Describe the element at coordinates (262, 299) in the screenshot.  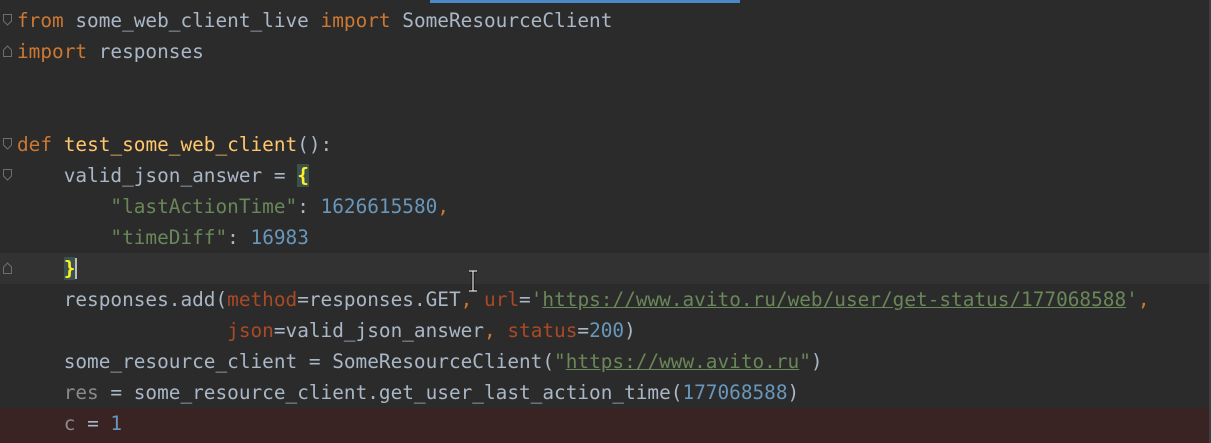
I see `kwarg-method: method` at that location.